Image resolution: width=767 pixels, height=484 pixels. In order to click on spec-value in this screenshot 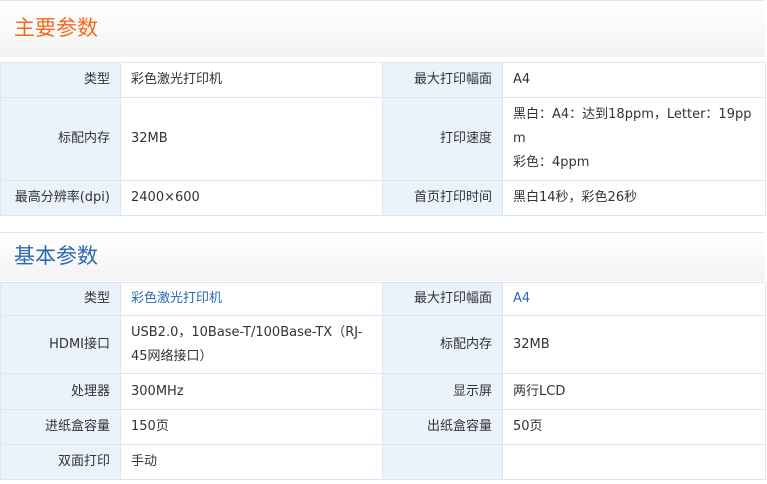, I will do `click(634, 462)`.